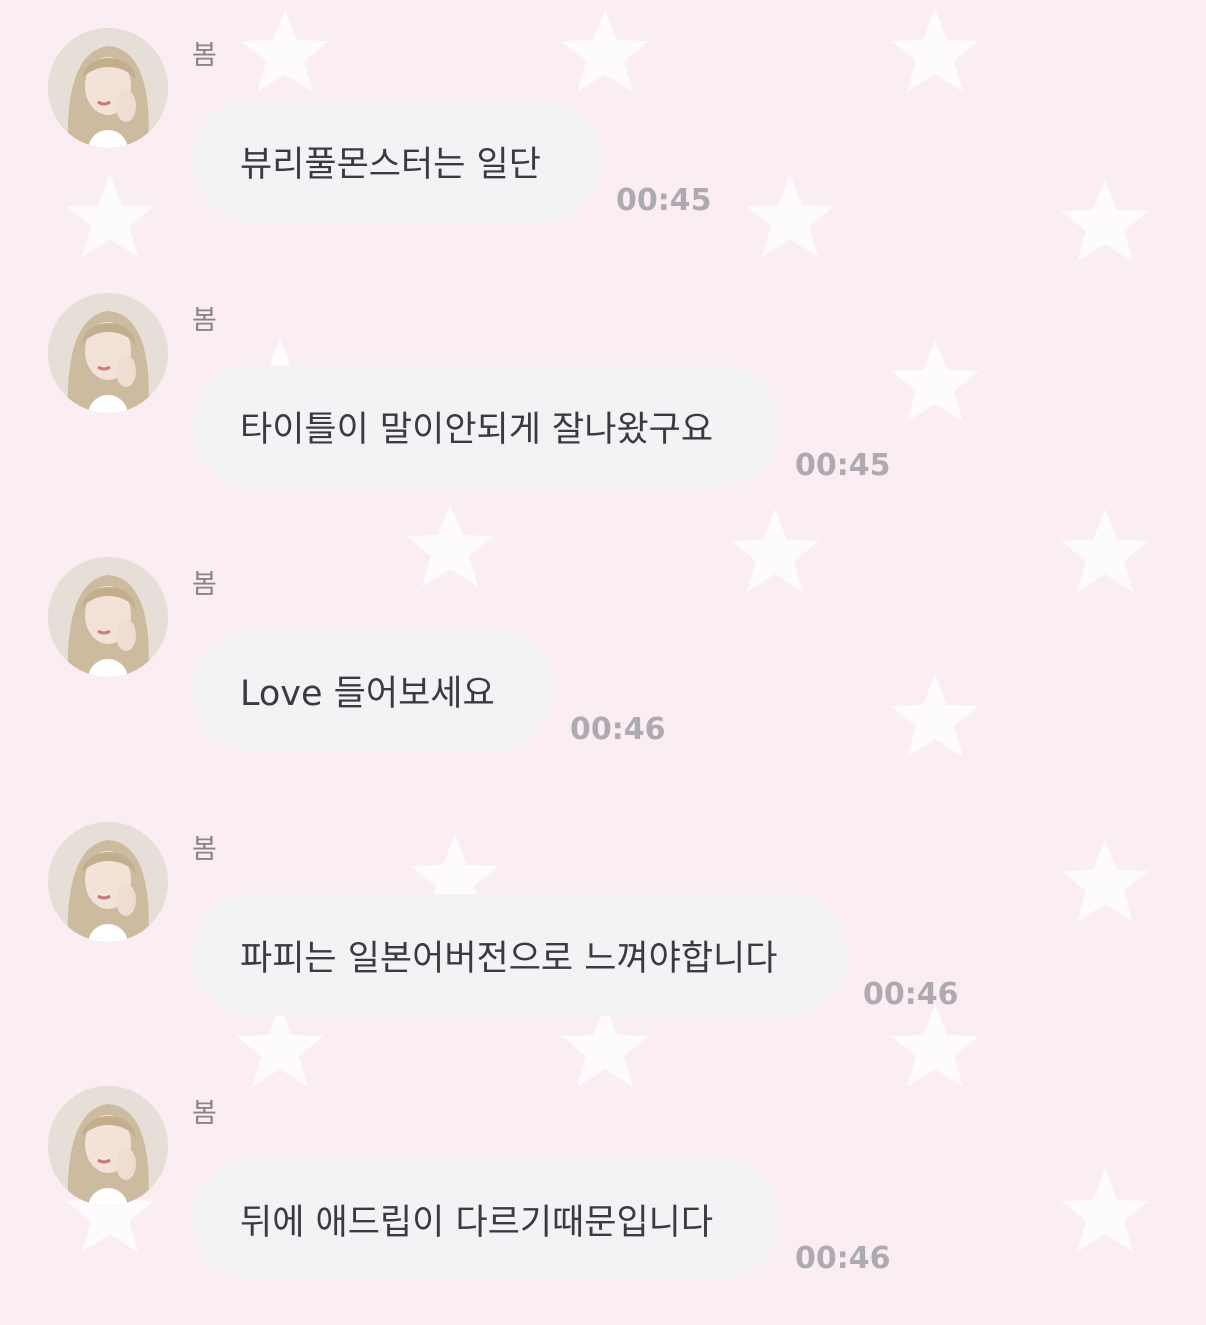 This screenshot has width=1206, height=1325. What do you see at coordinates (390, 164) in the screenshot?
I see `message-text: 뷰리풀몬스터는 일단` at bounding box center [390, 164].